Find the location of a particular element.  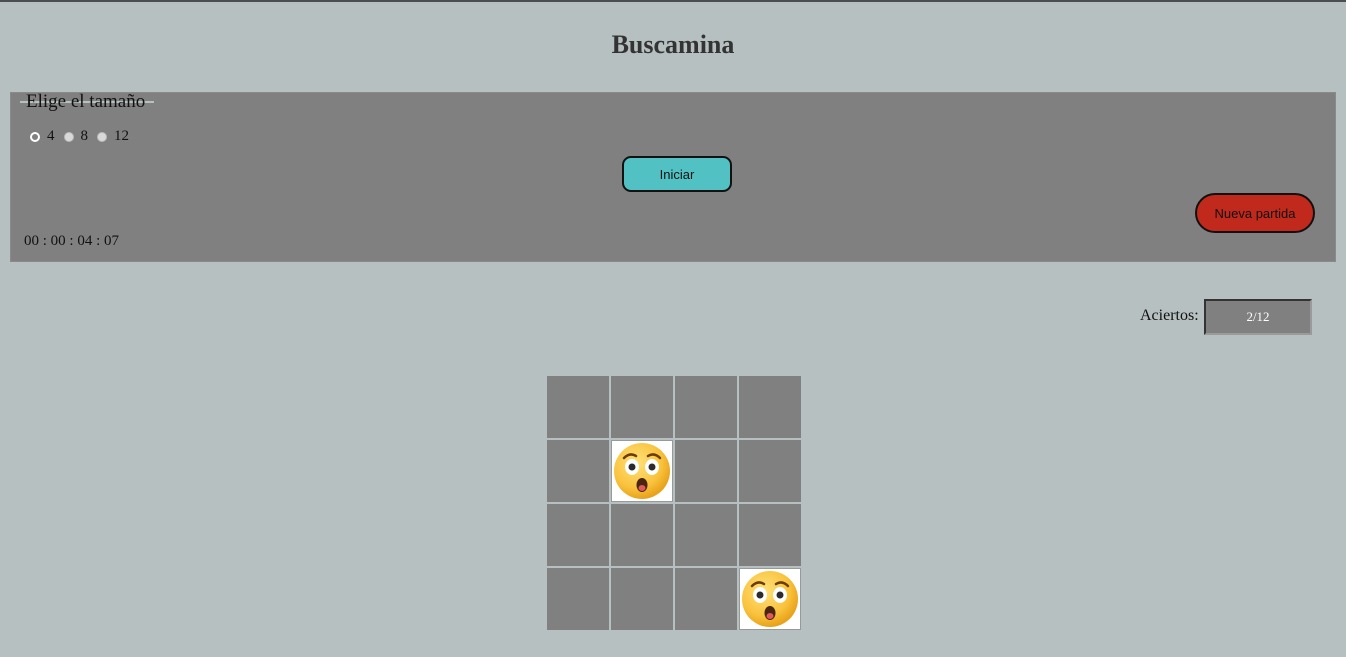

new-game-button: Nueva partida is located at coordinates (1255, 213).